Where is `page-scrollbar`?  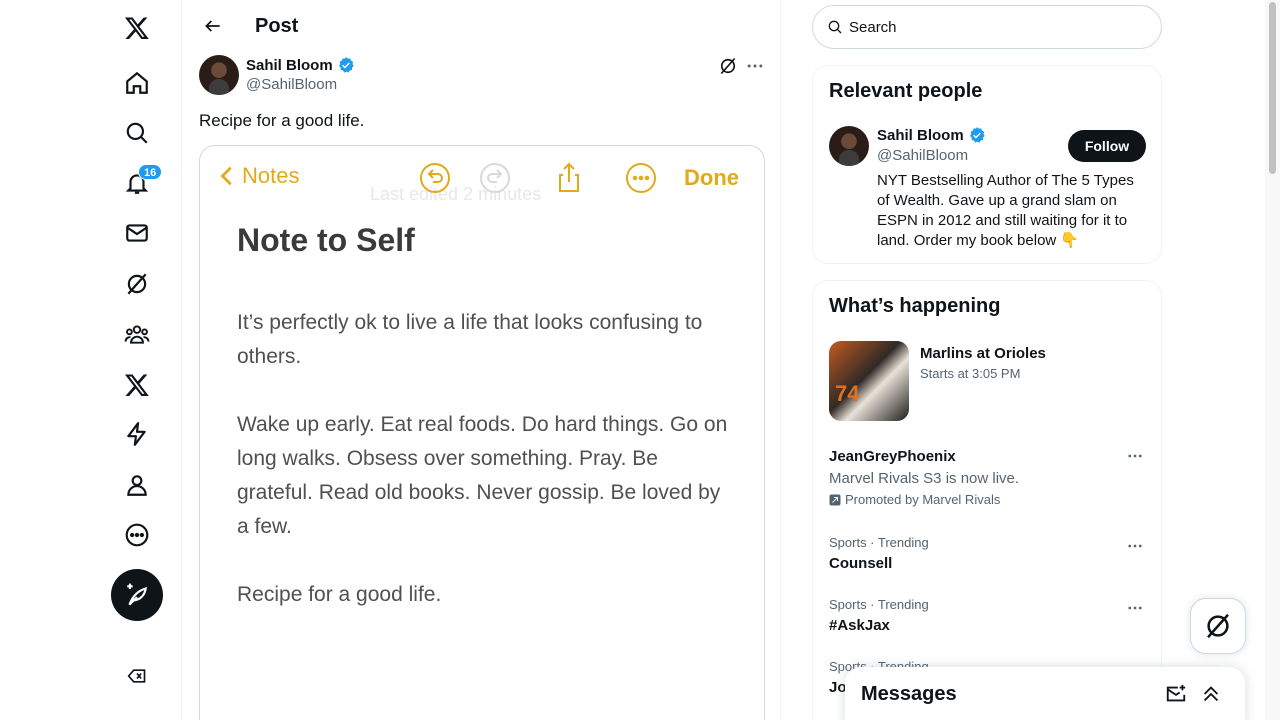 page-scrollbar is located at coordinates (1272, 360).